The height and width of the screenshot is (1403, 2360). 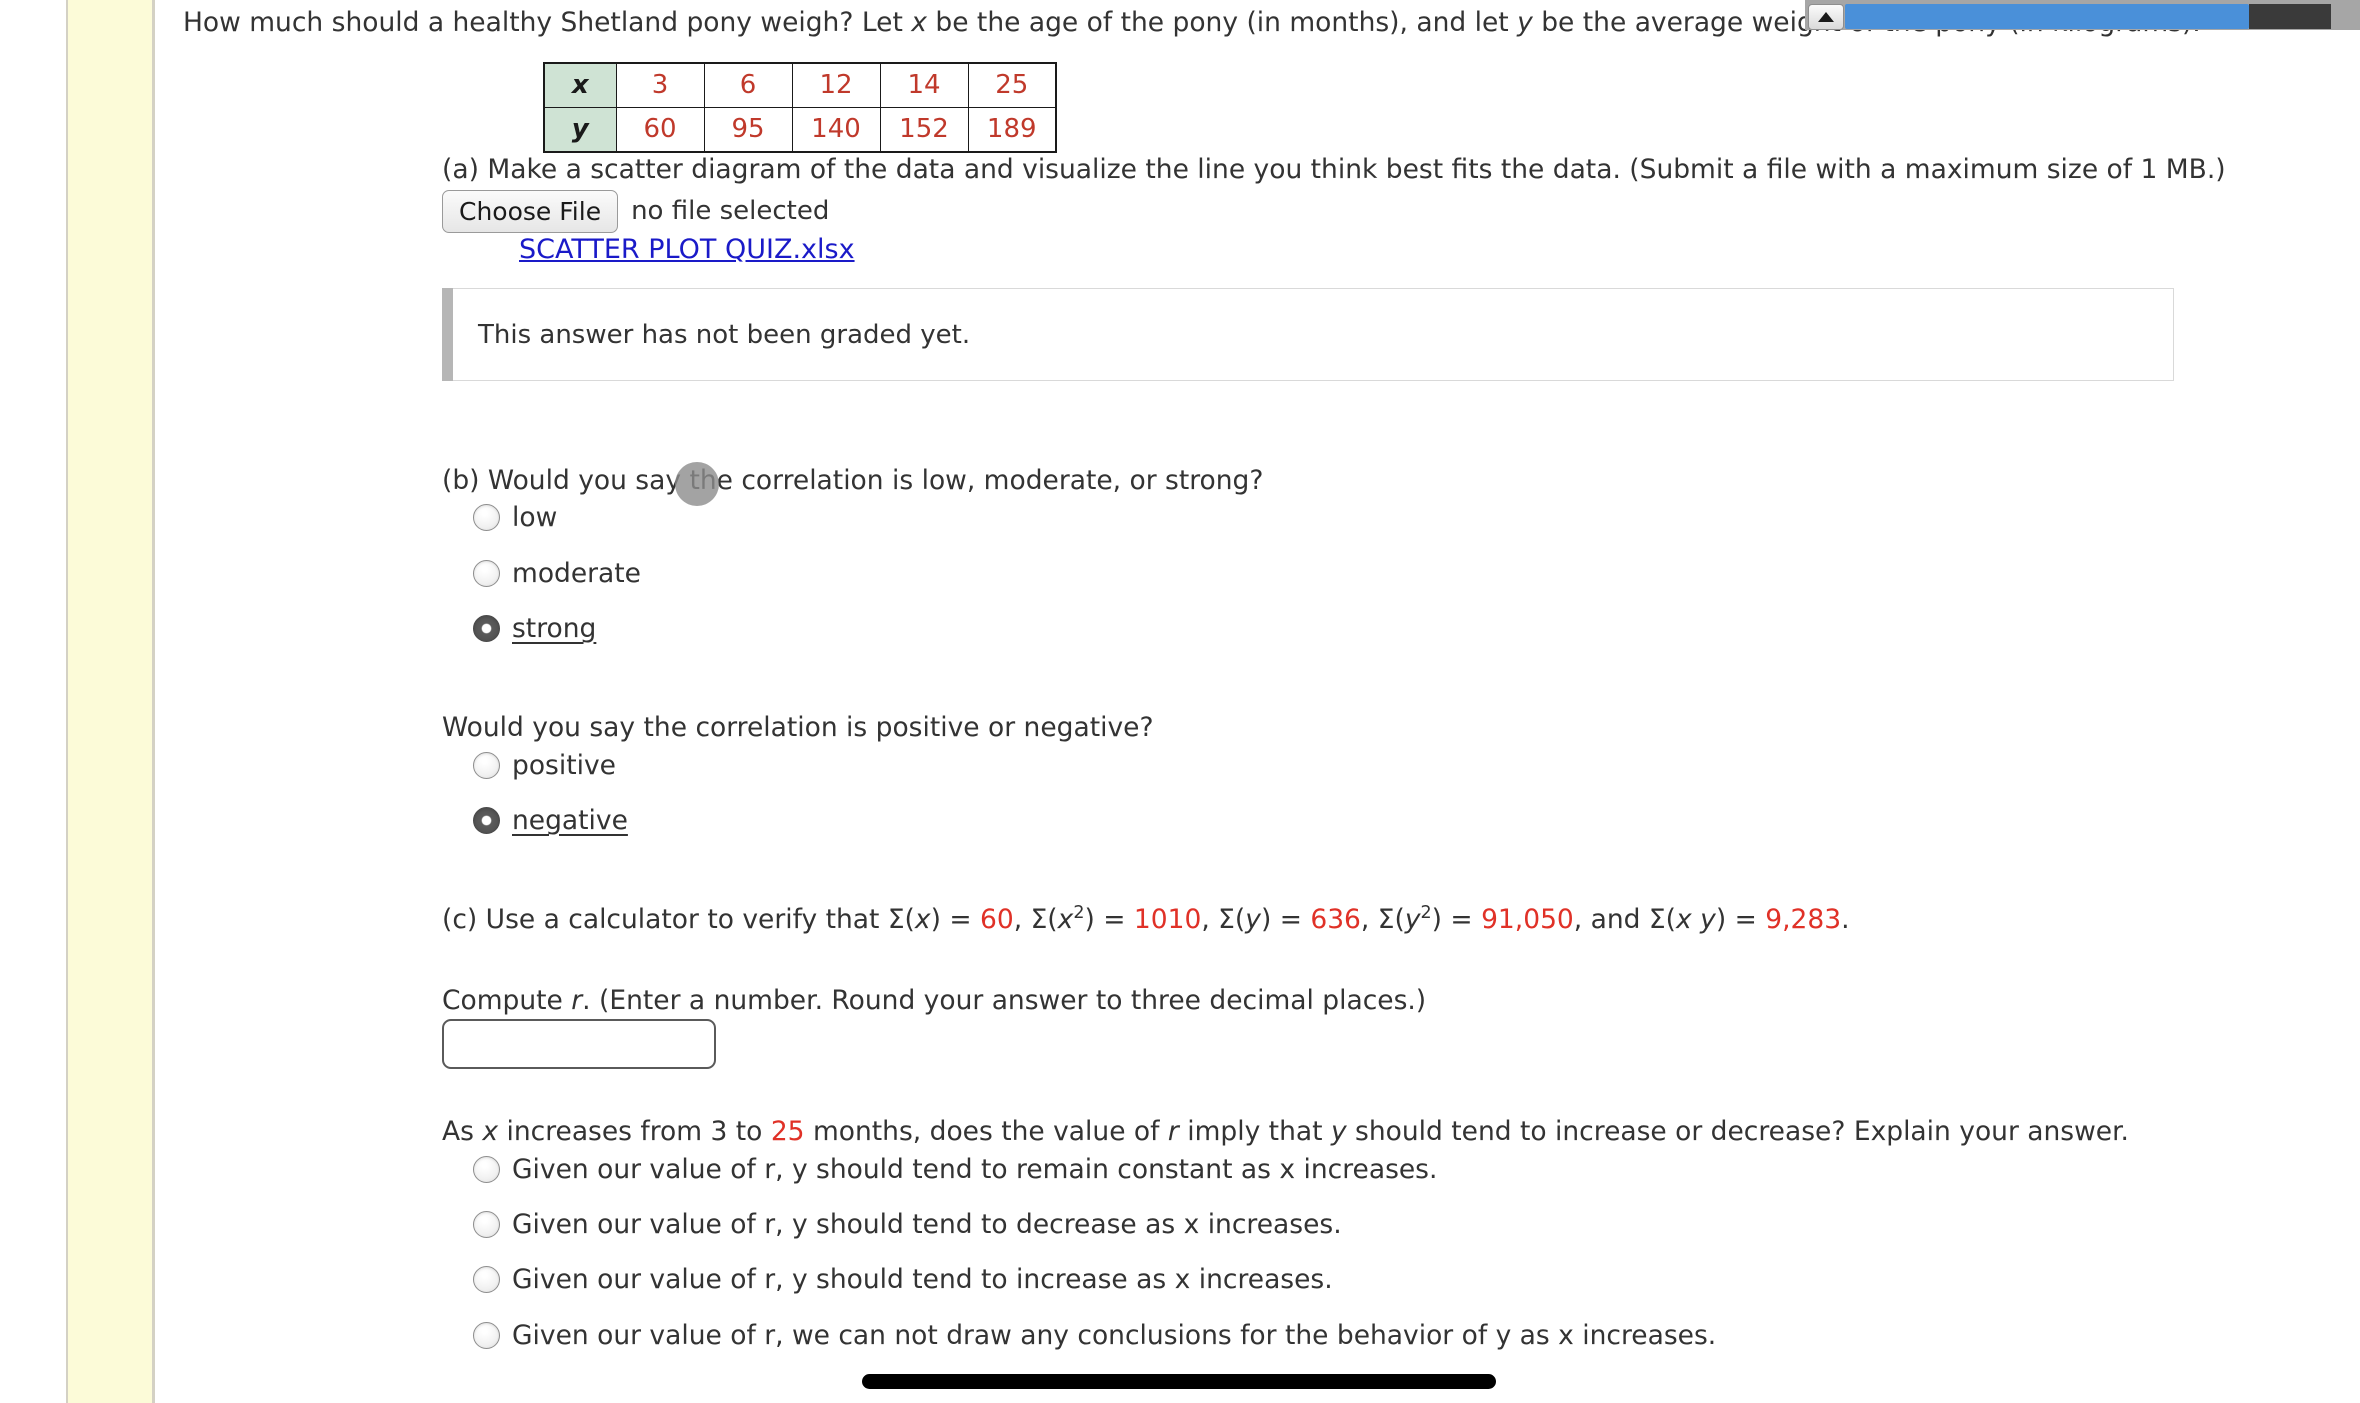 I want to click on radio-icon-final-no-conclusion, so click(x=486, y=1336).